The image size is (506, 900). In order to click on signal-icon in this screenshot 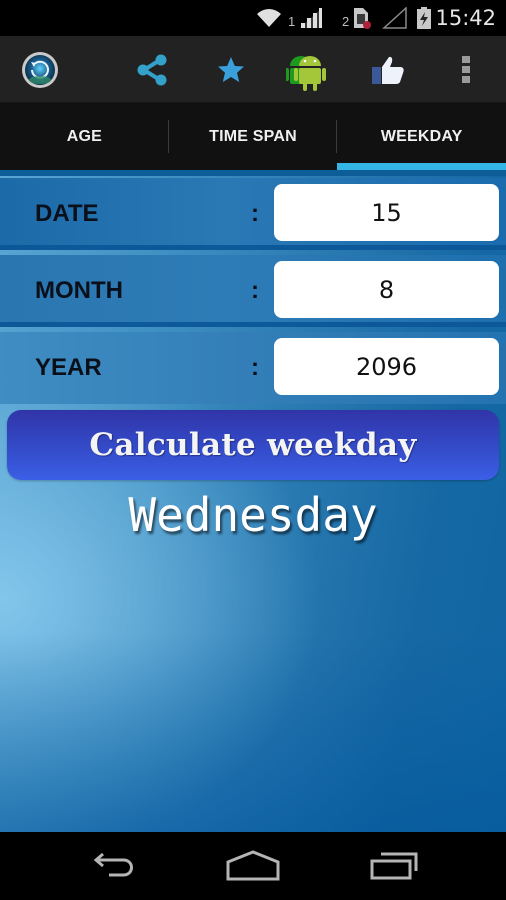, I will do `click(311, 18)`.